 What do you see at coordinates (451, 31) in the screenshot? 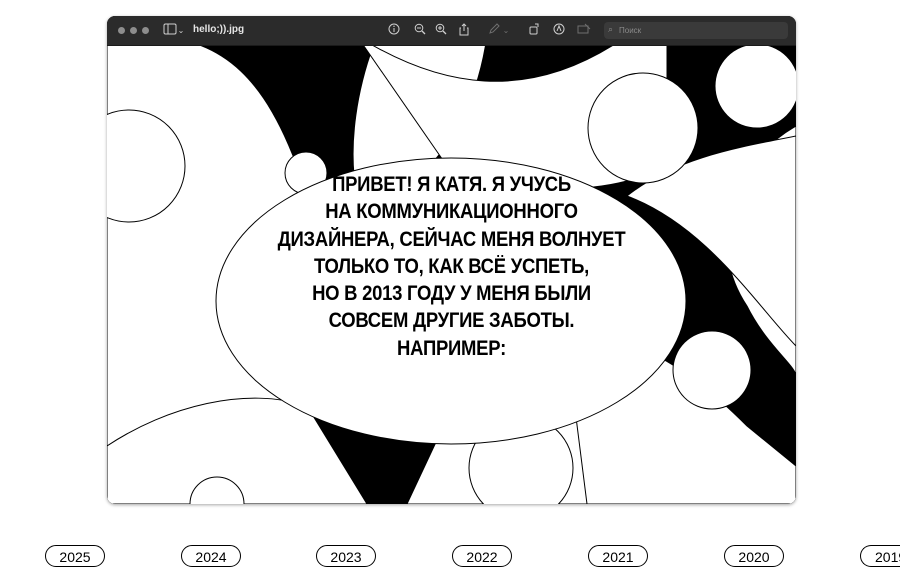
I see `toolbar: ⌄ hello;)).jpg ⌄ ⌕` at bounding box center [451, 31].